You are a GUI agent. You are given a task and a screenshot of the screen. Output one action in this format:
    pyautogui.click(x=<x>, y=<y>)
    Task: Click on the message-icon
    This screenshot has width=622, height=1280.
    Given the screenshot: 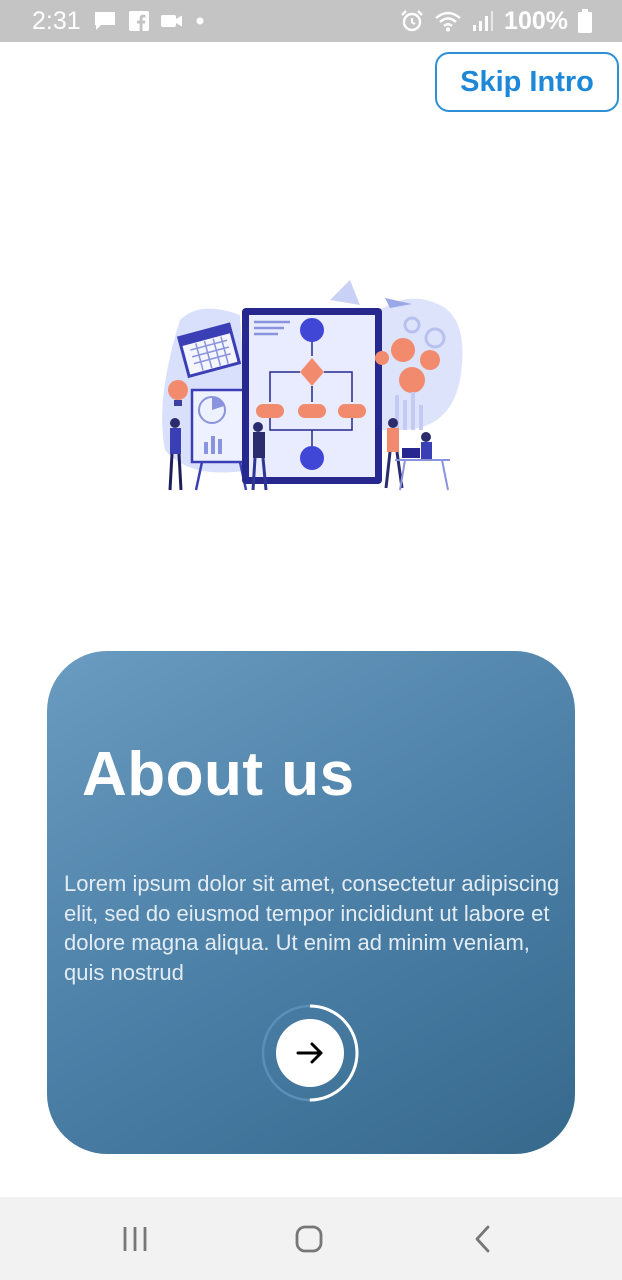 What is the action you would take?
    pyautogui.click(x=104, y=21)
    